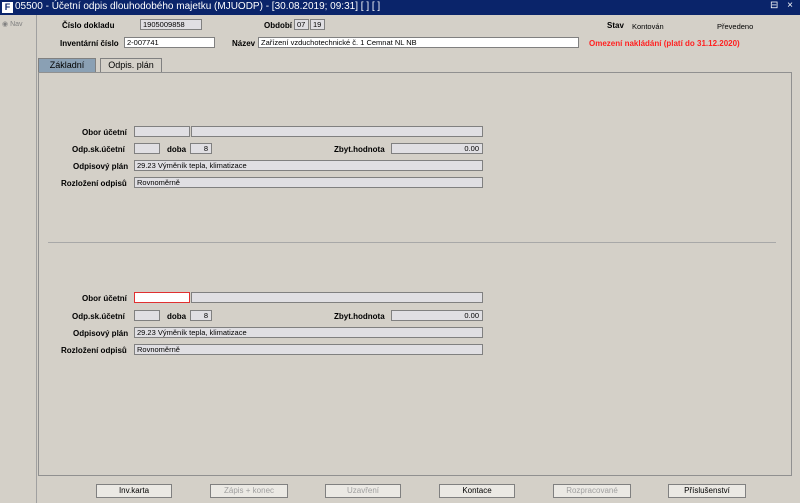  I want to click on nav-label: Nav, so click(16, 24).